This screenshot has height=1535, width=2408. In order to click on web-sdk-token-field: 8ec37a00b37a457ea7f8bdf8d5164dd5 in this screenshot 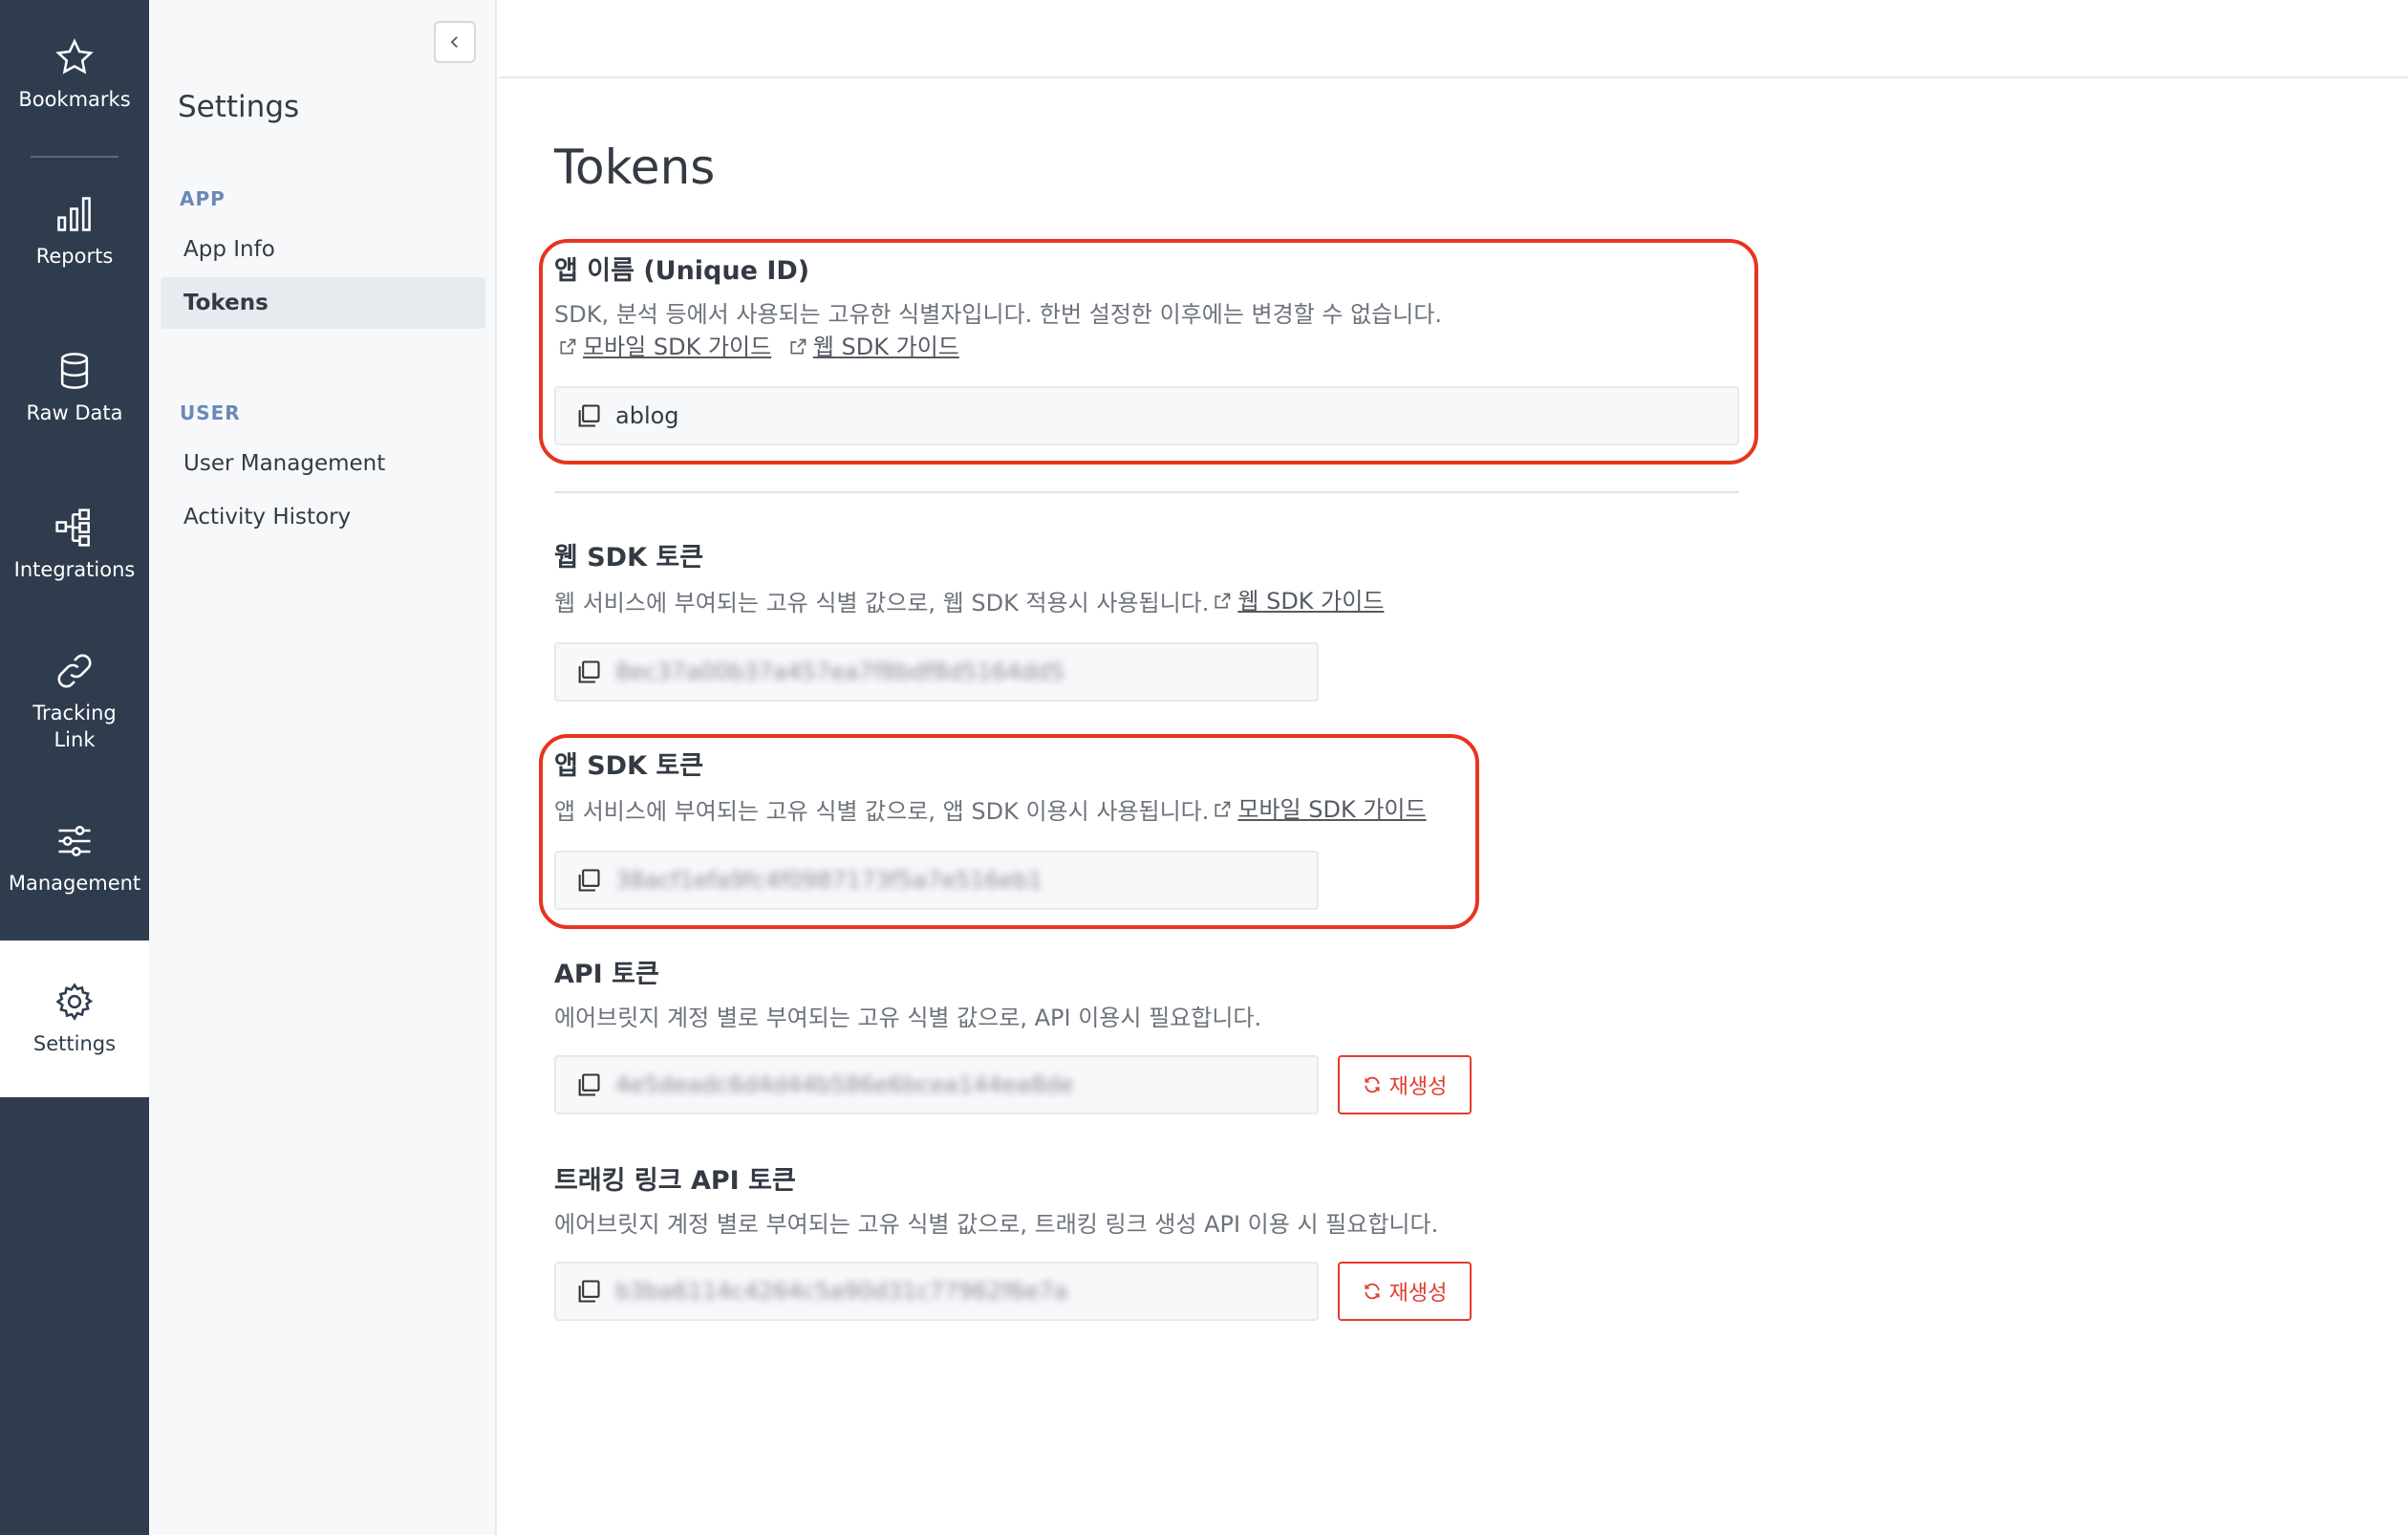, I will do `click(937, 672)`.